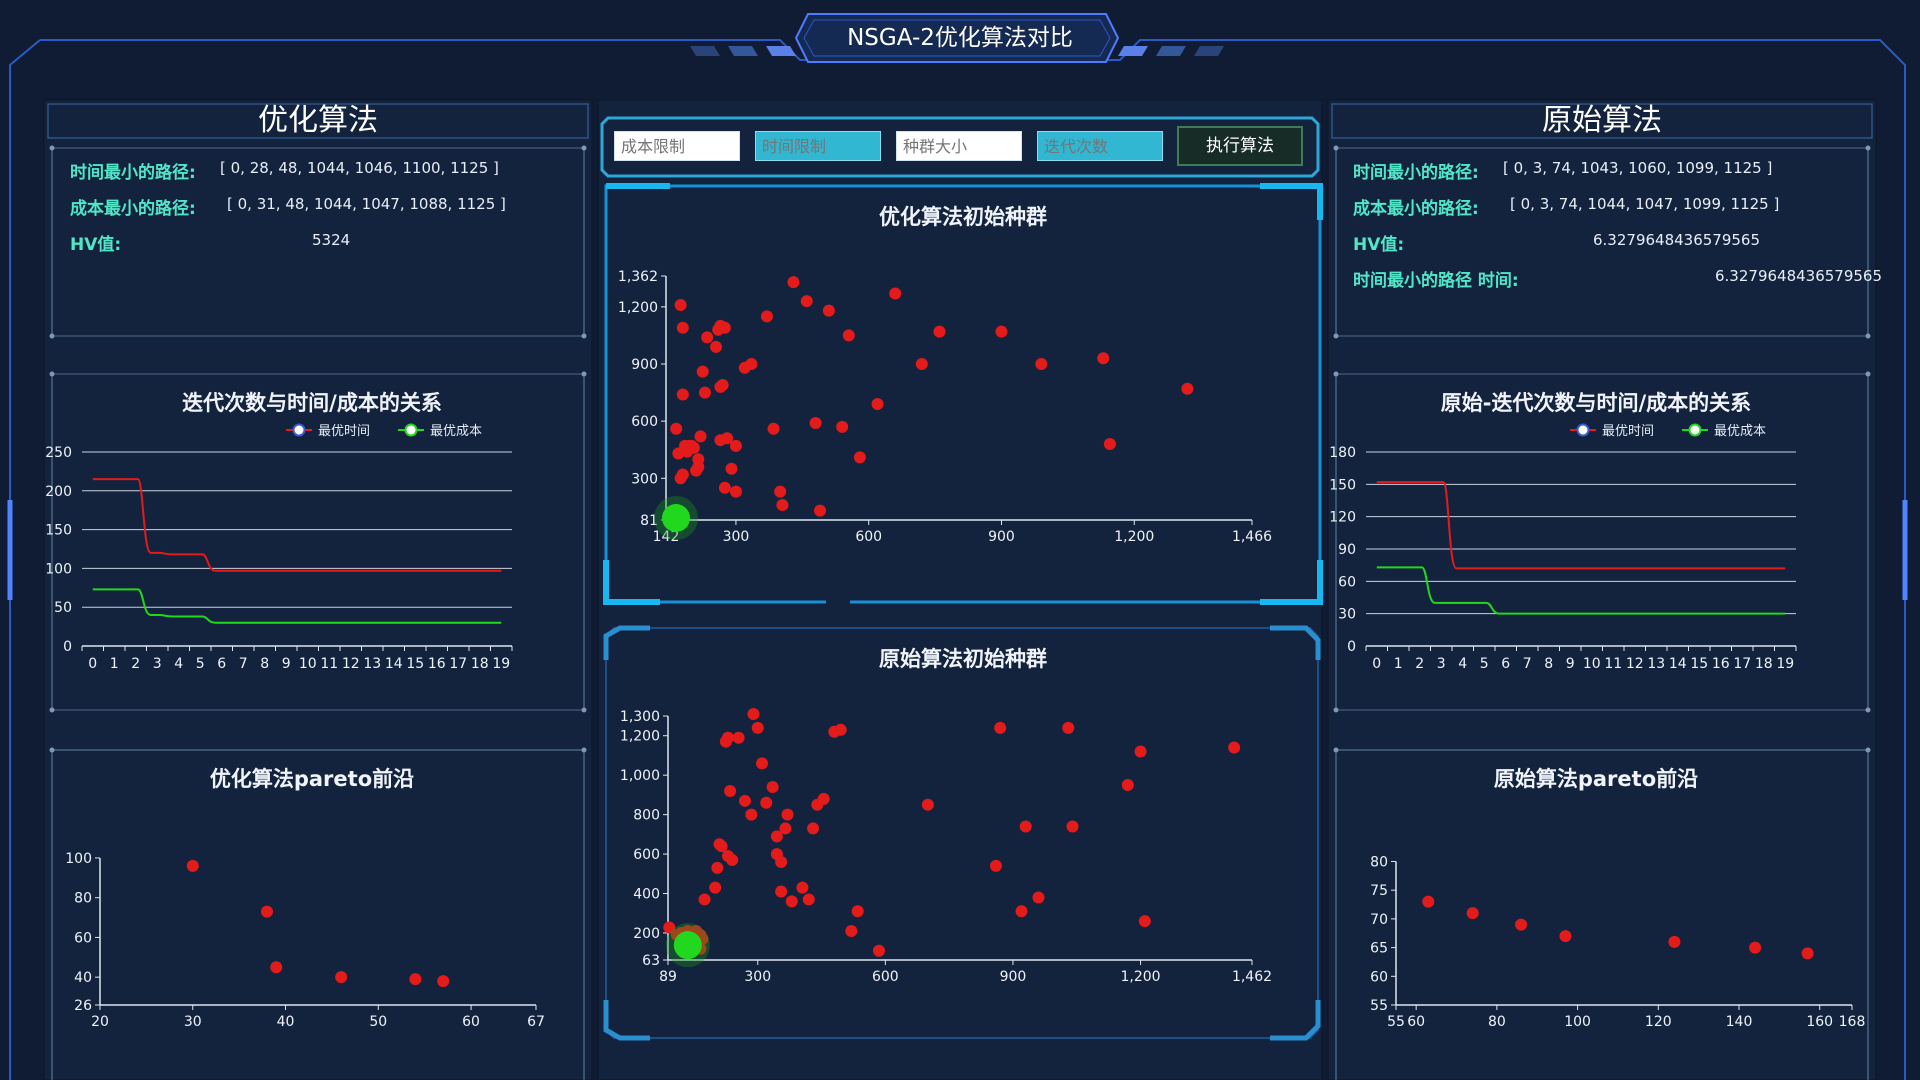  Describe the element at coordinates (1764, 664) in the screenshot. I see `x-tick-label: 18` at that location.